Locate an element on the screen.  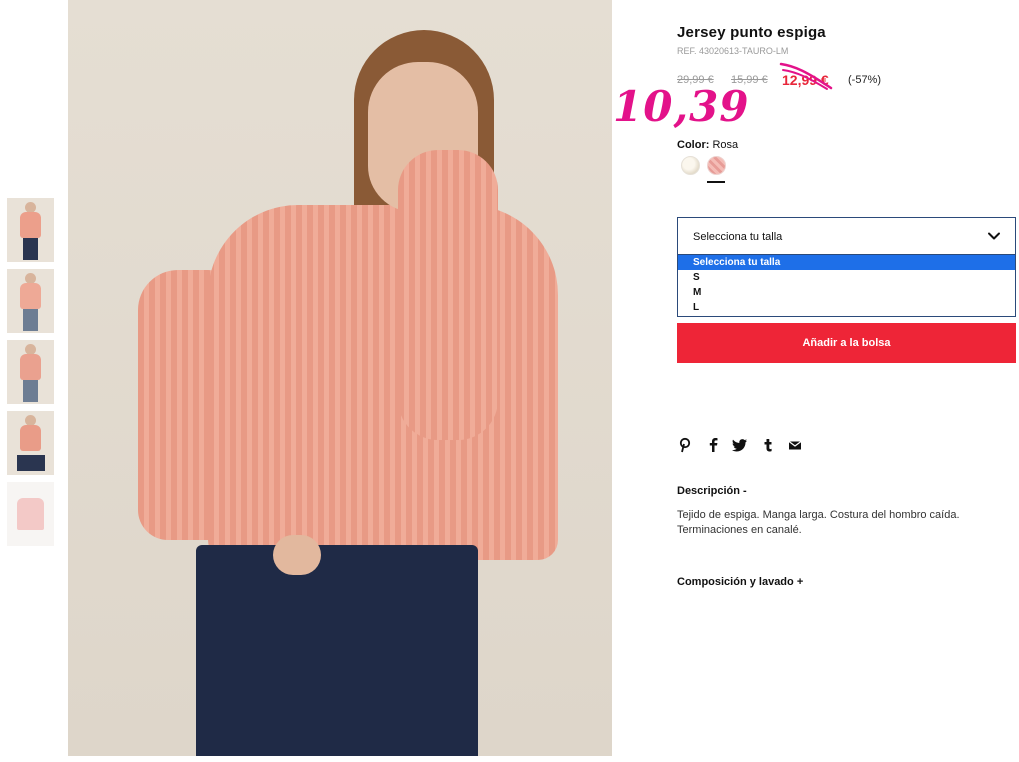
email-icon is located at coordinates (795, 445).